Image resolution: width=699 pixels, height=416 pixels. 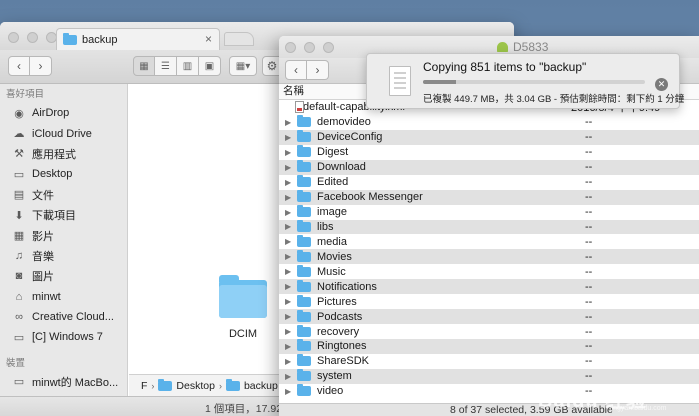 I want to click on folder-row: ▶ Download --, so click(x=489, y=167).